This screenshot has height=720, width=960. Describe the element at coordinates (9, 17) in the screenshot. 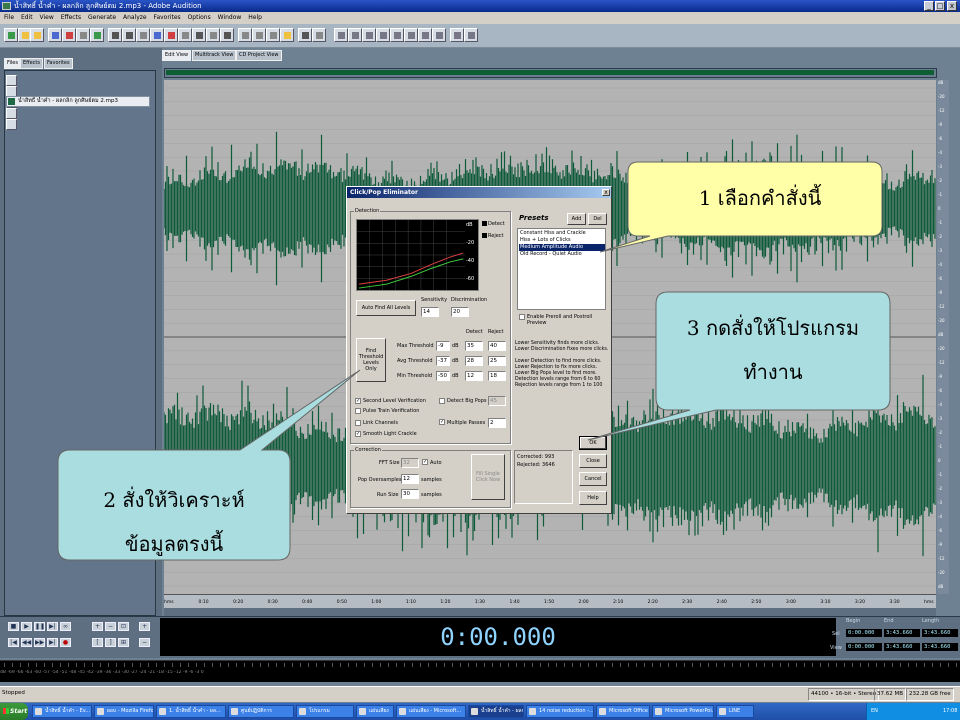

I see `menu-file: File` at that location.